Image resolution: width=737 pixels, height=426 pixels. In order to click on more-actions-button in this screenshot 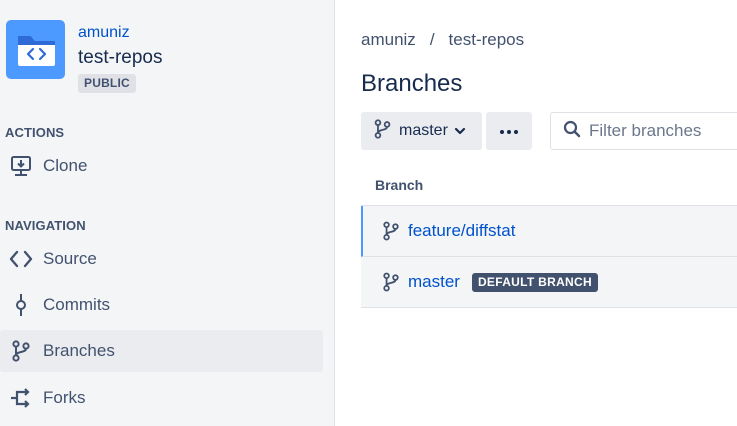, I will do `click(509, 131)`.